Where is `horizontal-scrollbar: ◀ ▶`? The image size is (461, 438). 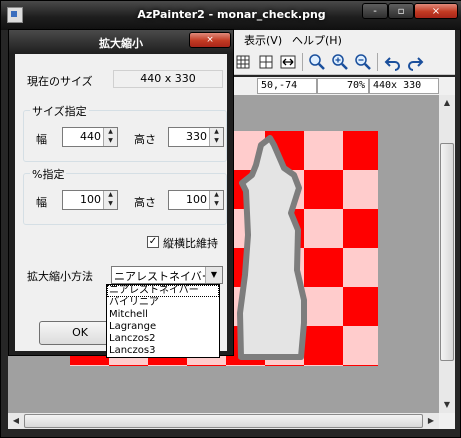 horizontal-scrollbar: ◀ ▶ is located at coordinates (223, 421).